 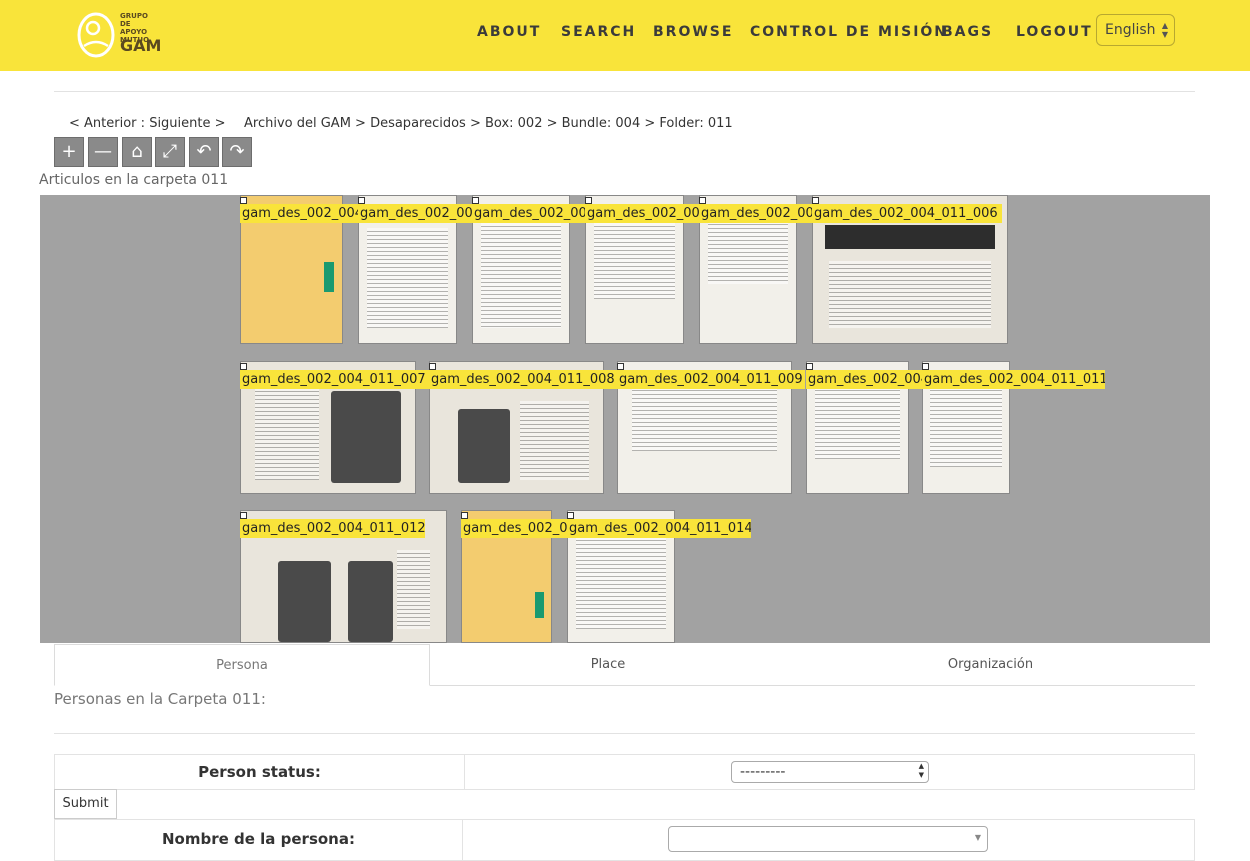 I want to click on thumbnail-label: gam_des_002_004_011_004, so click(x=642, y=213).